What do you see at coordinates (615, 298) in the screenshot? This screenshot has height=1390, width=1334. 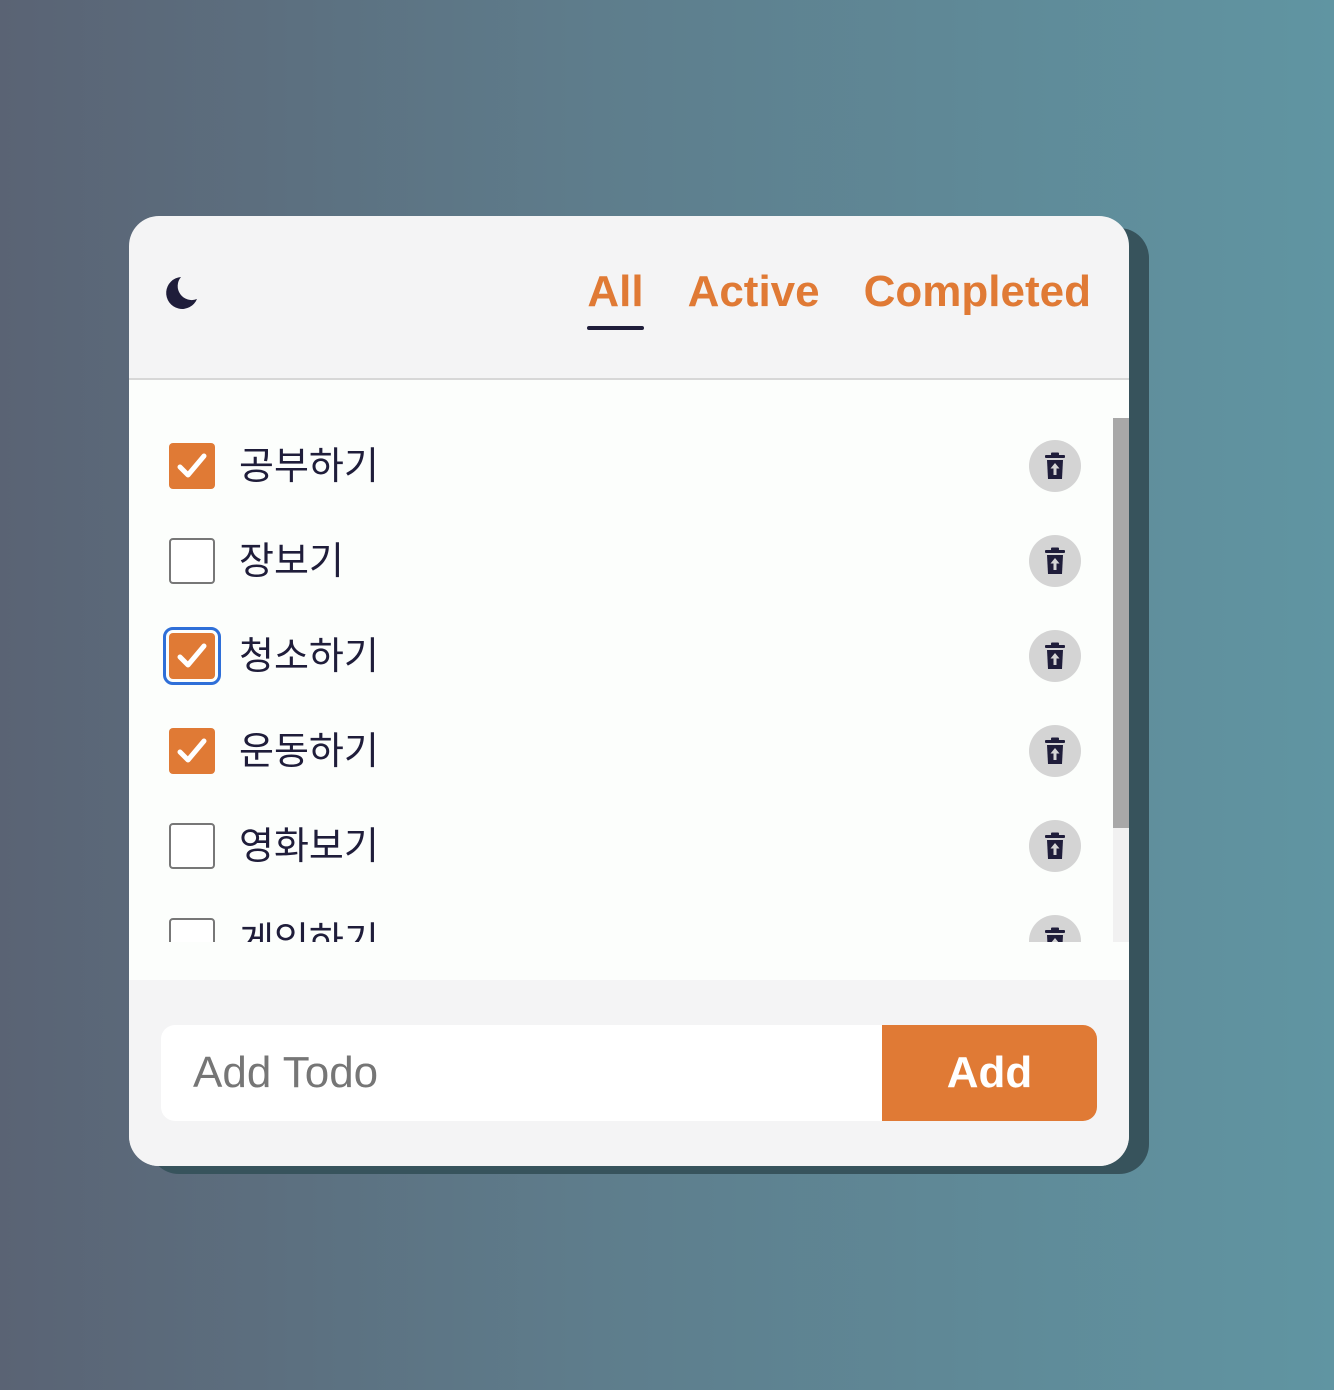 I see `filter-all: All` at bounding box center [615, 298].